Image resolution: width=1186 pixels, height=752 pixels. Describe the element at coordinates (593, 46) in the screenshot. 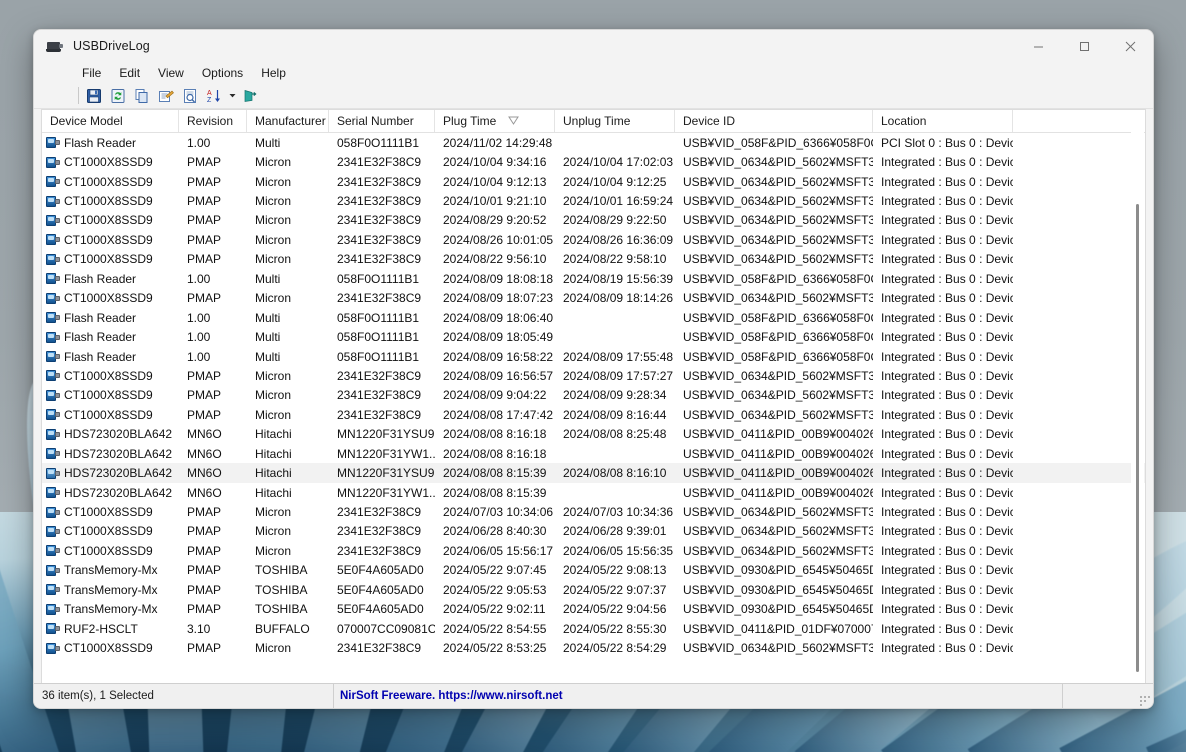

I see `window-titlebar: USBDriveLog` at that location.